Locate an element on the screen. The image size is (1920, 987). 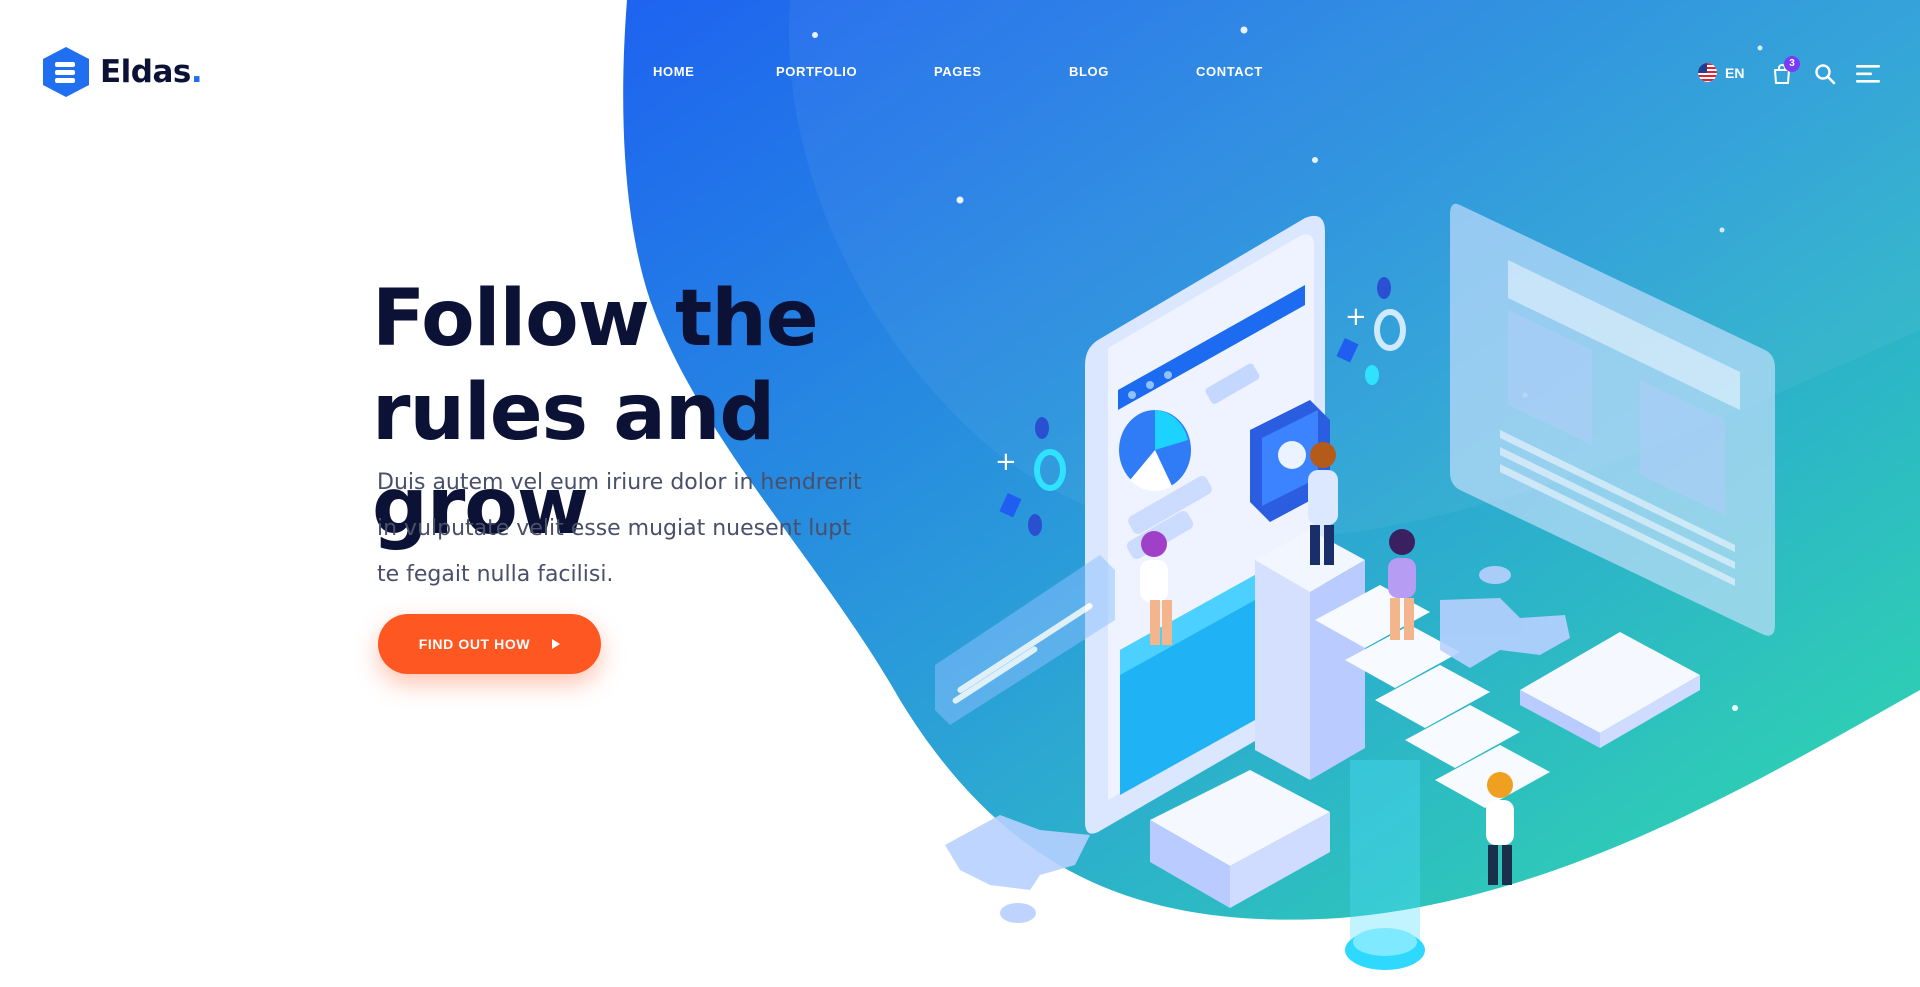
stack-hexagon-icon is located at coordinates (66, 72).